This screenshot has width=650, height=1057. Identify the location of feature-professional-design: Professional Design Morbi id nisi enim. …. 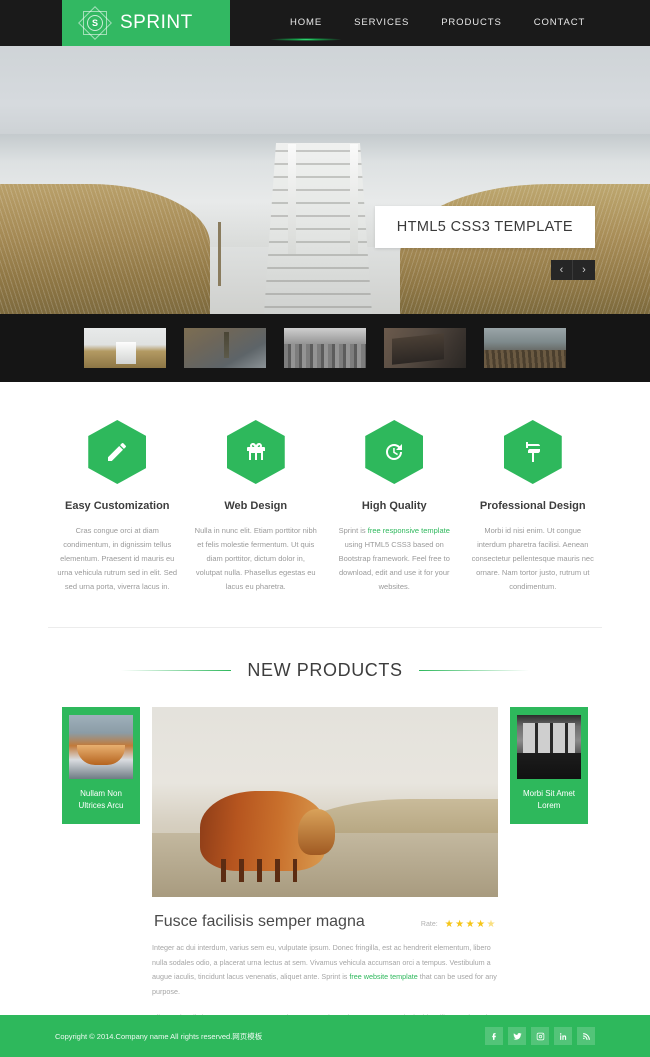
(533, 506).